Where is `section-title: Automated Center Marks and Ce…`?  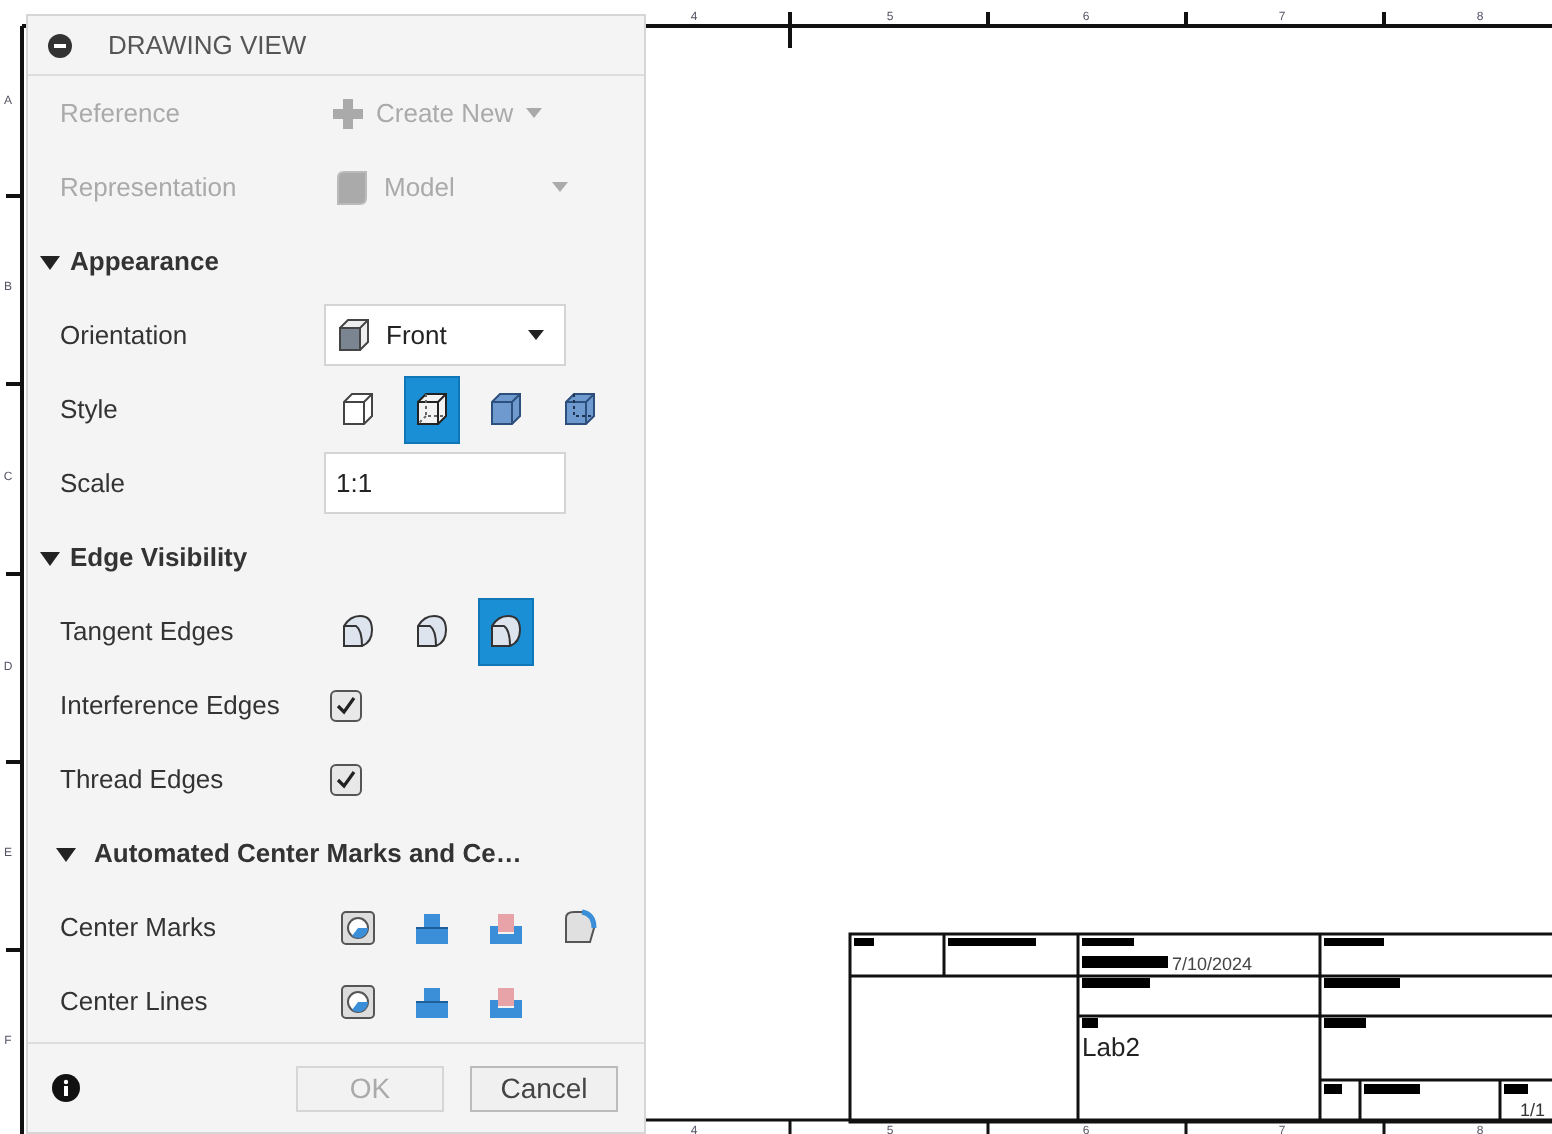
section-title: Automated Center Marks and Ce… is located at coordinates (308, 853).